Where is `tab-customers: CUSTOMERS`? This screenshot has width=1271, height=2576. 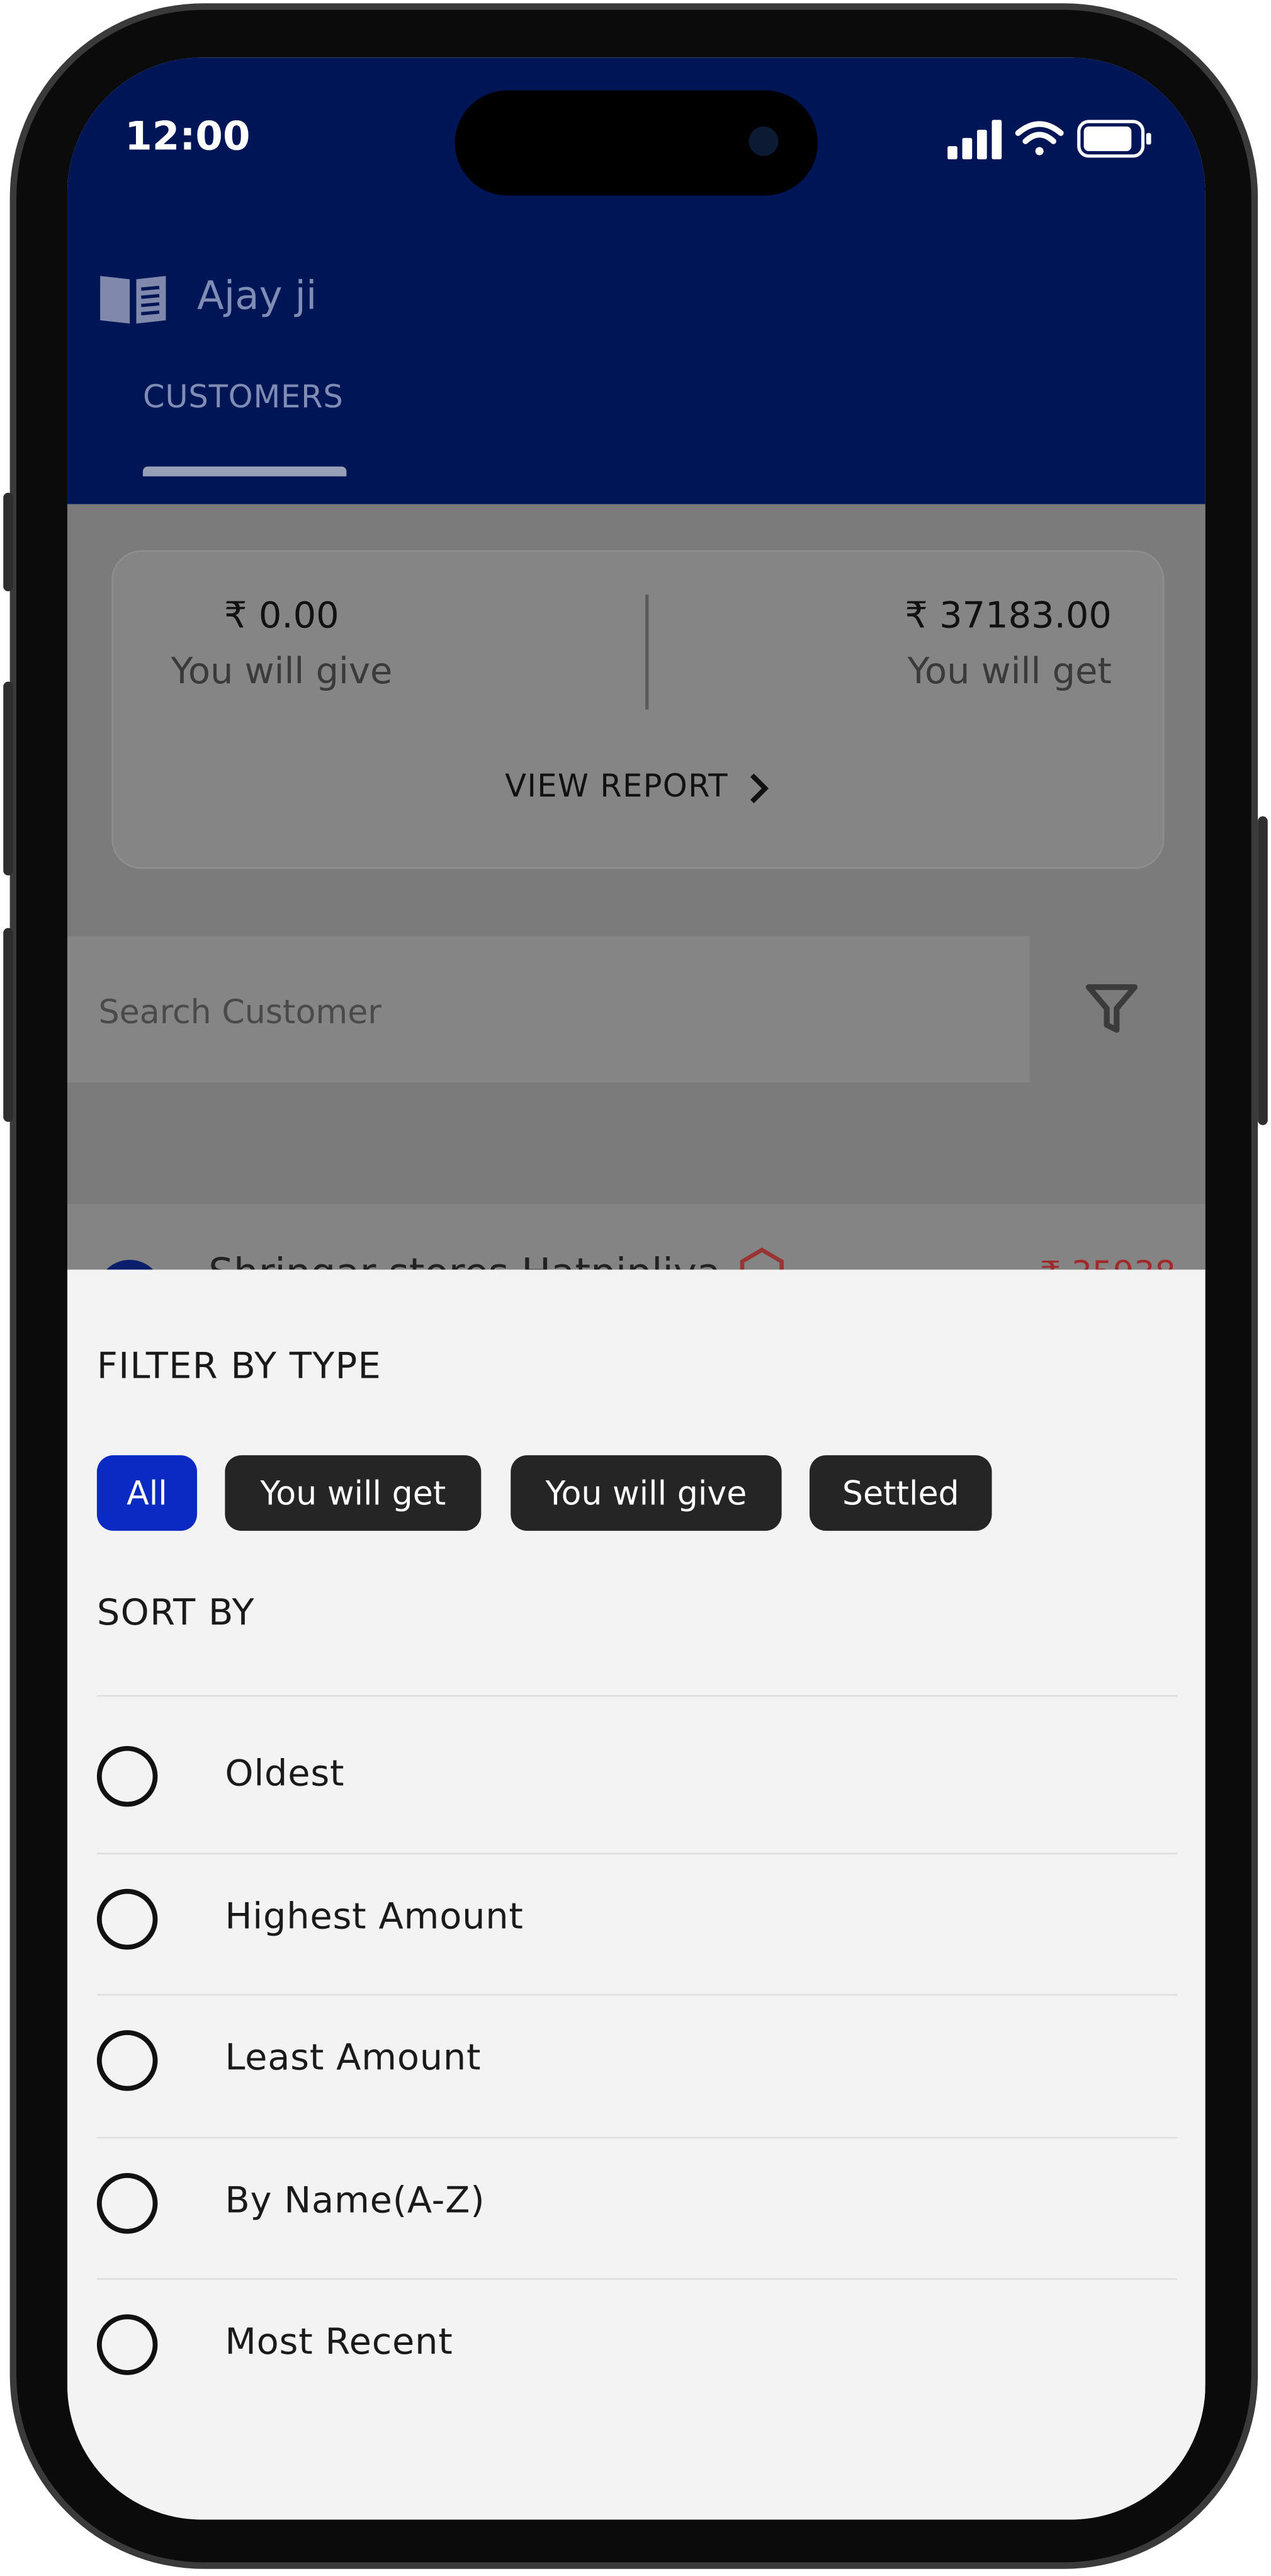 tab-customers: CUSTOMERS is located at coordinates (243, 398).